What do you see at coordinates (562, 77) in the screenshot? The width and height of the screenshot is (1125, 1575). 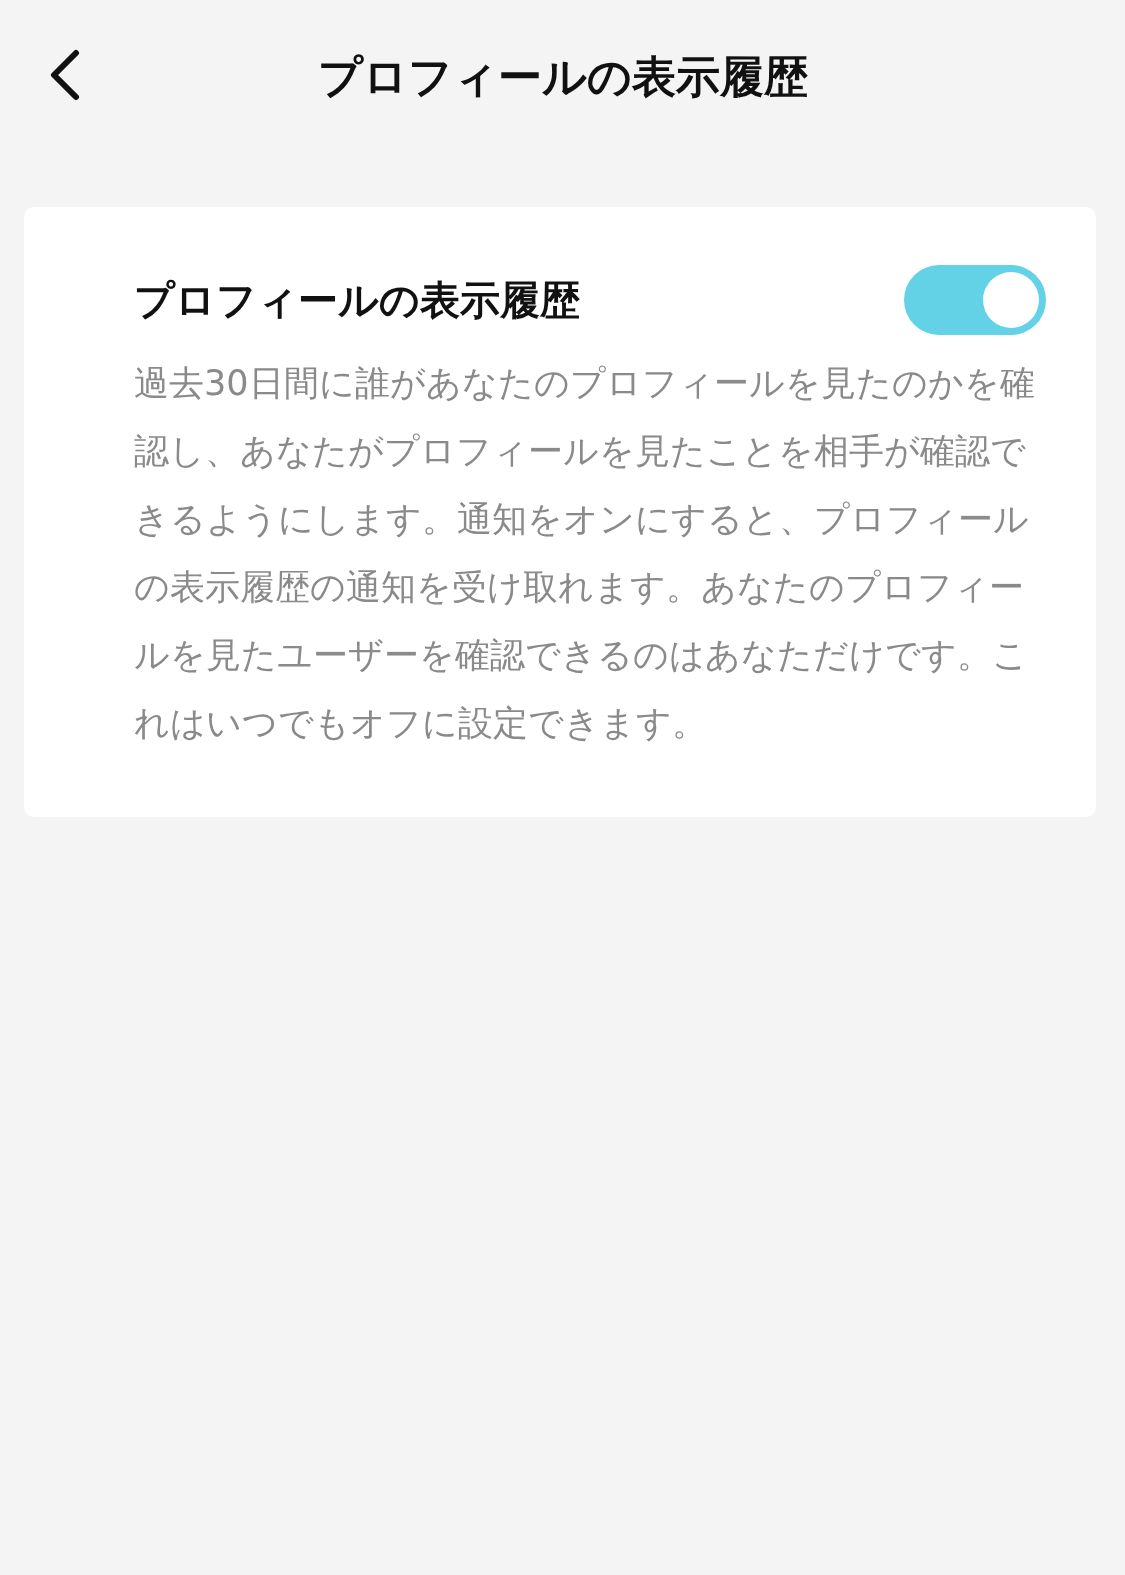 I see `page-title: プロフィールの表示履歴` at bounding box center [562, 77].